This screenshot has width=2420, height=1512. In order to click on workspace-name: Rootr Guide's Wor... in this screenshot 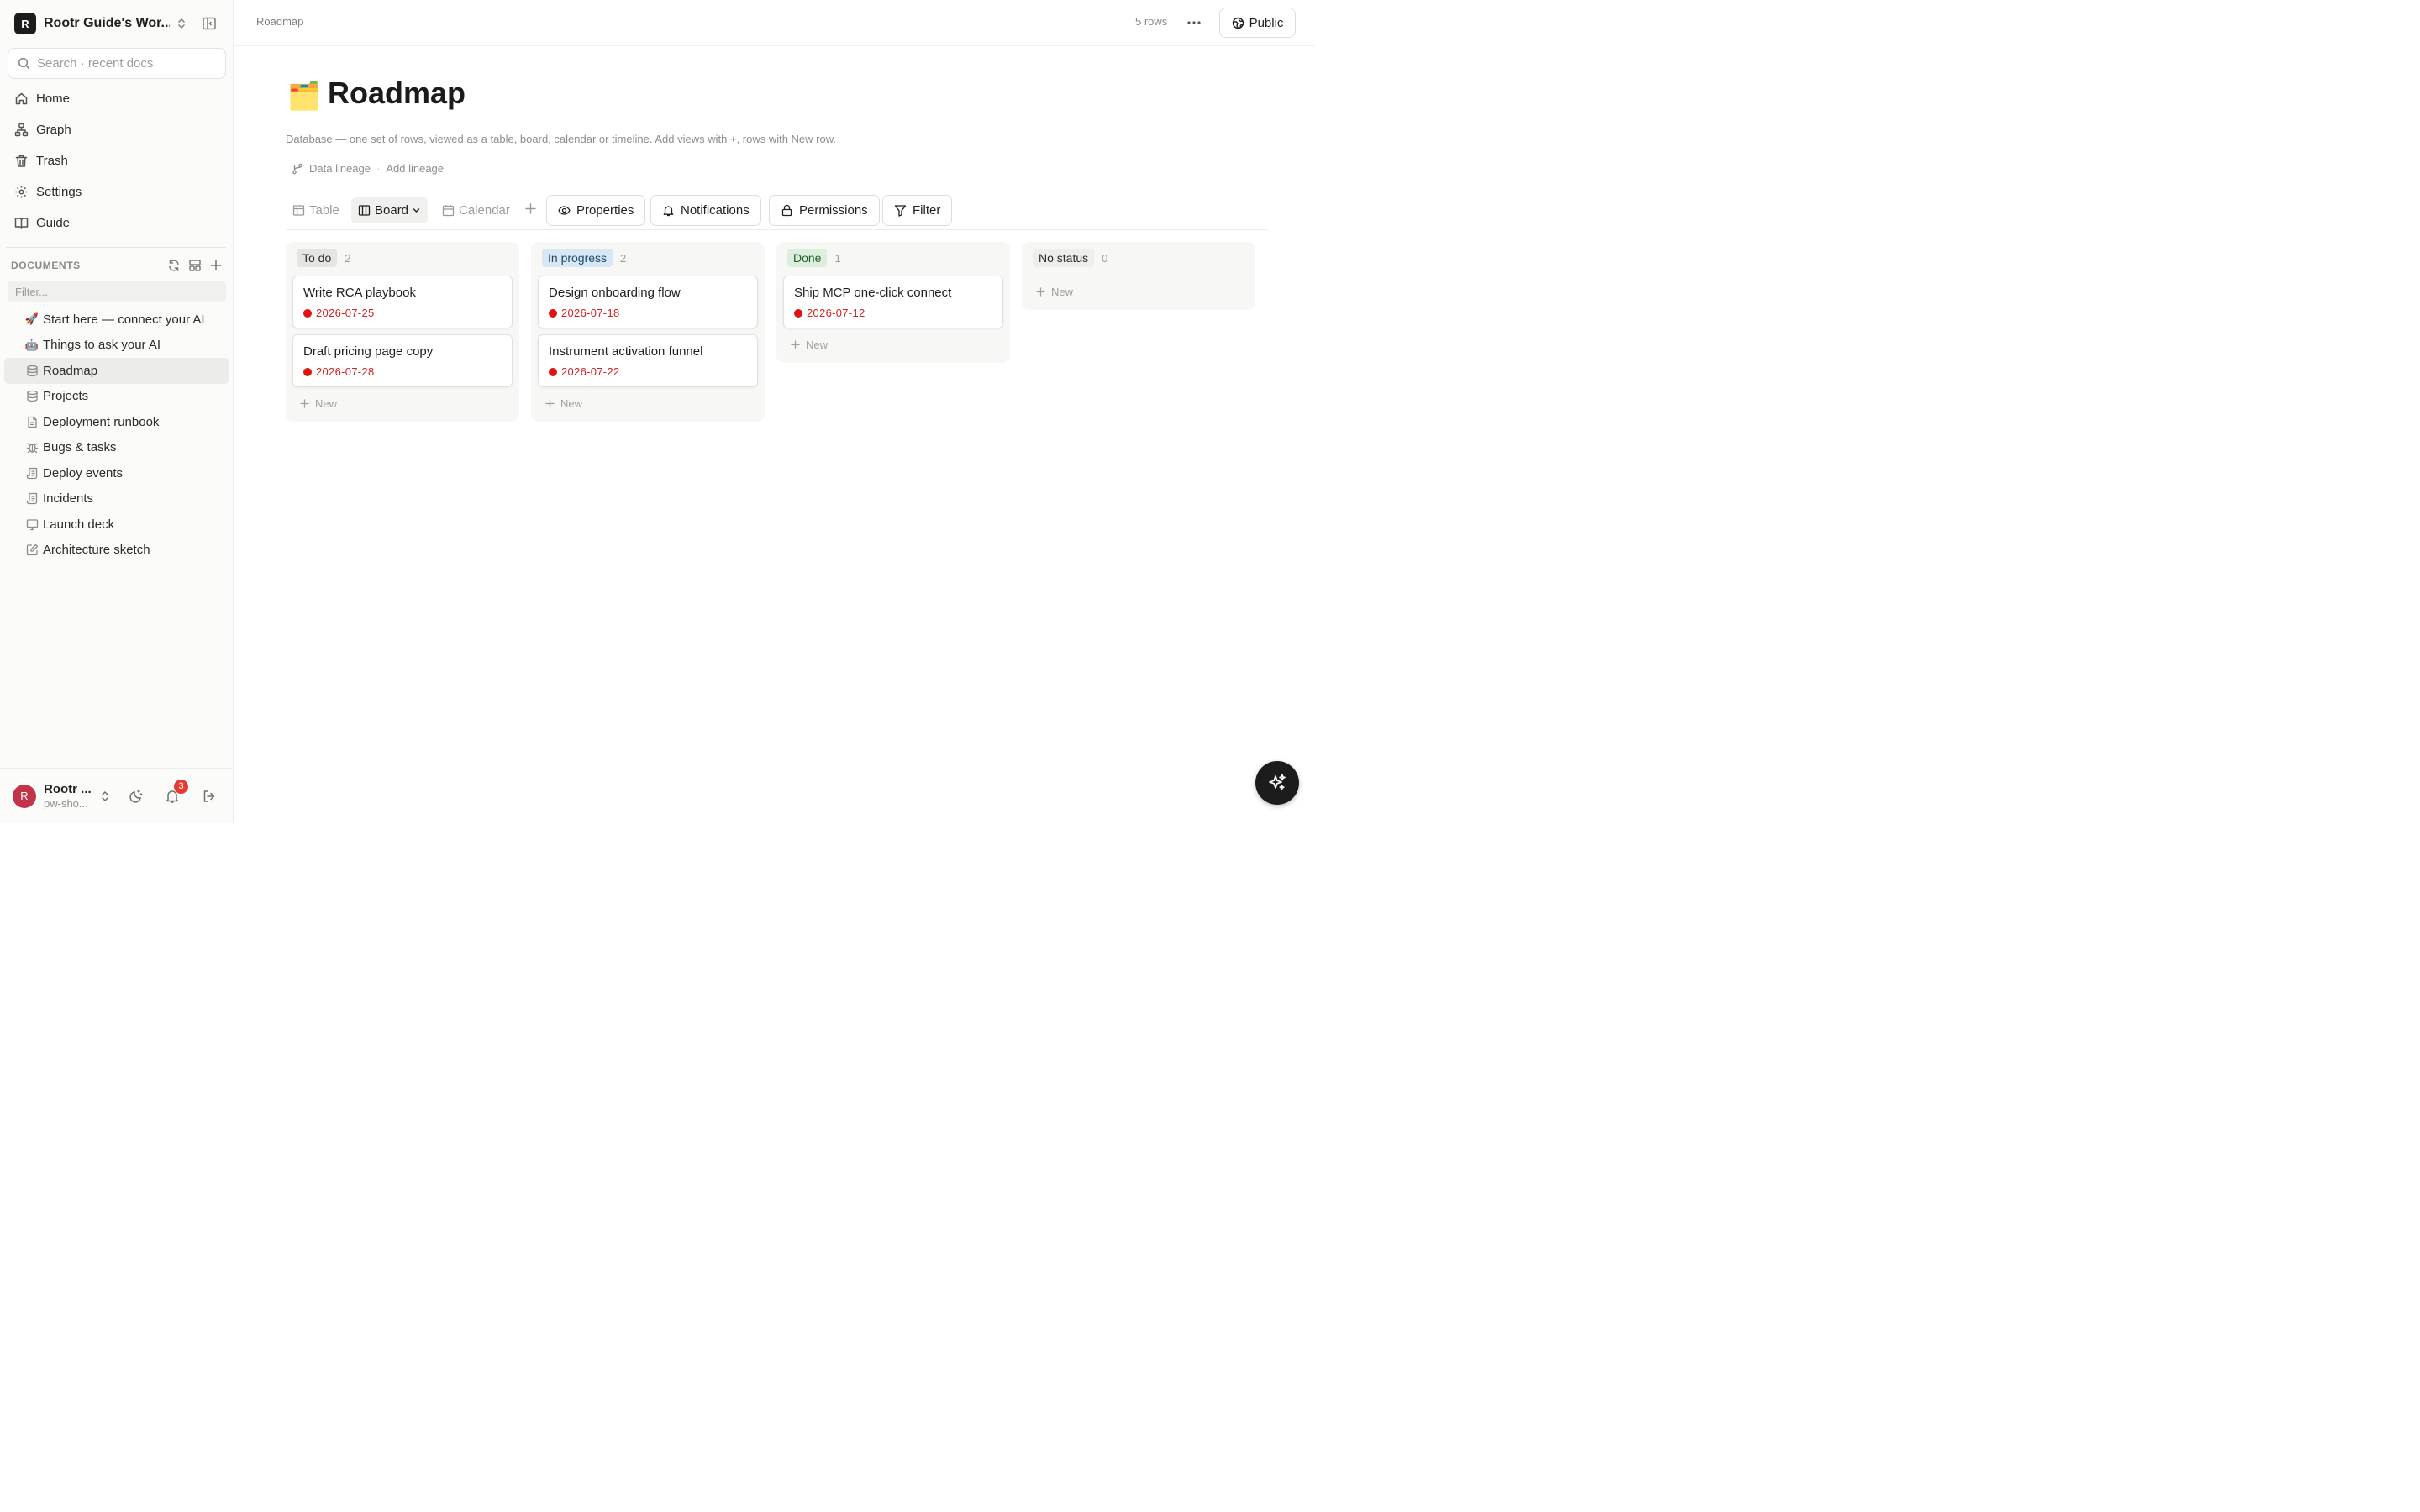, I will do `click(107, 23)`.